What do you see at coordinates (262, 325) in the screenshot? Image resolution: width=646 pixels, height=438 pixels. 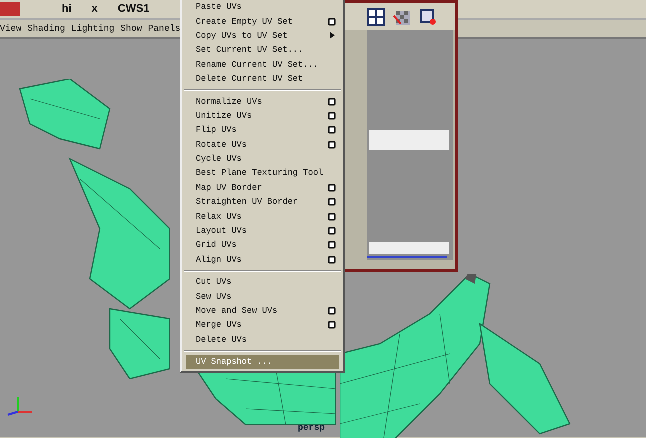 I see `menu-item: Merge UVs` at bounding box center [262, 325].